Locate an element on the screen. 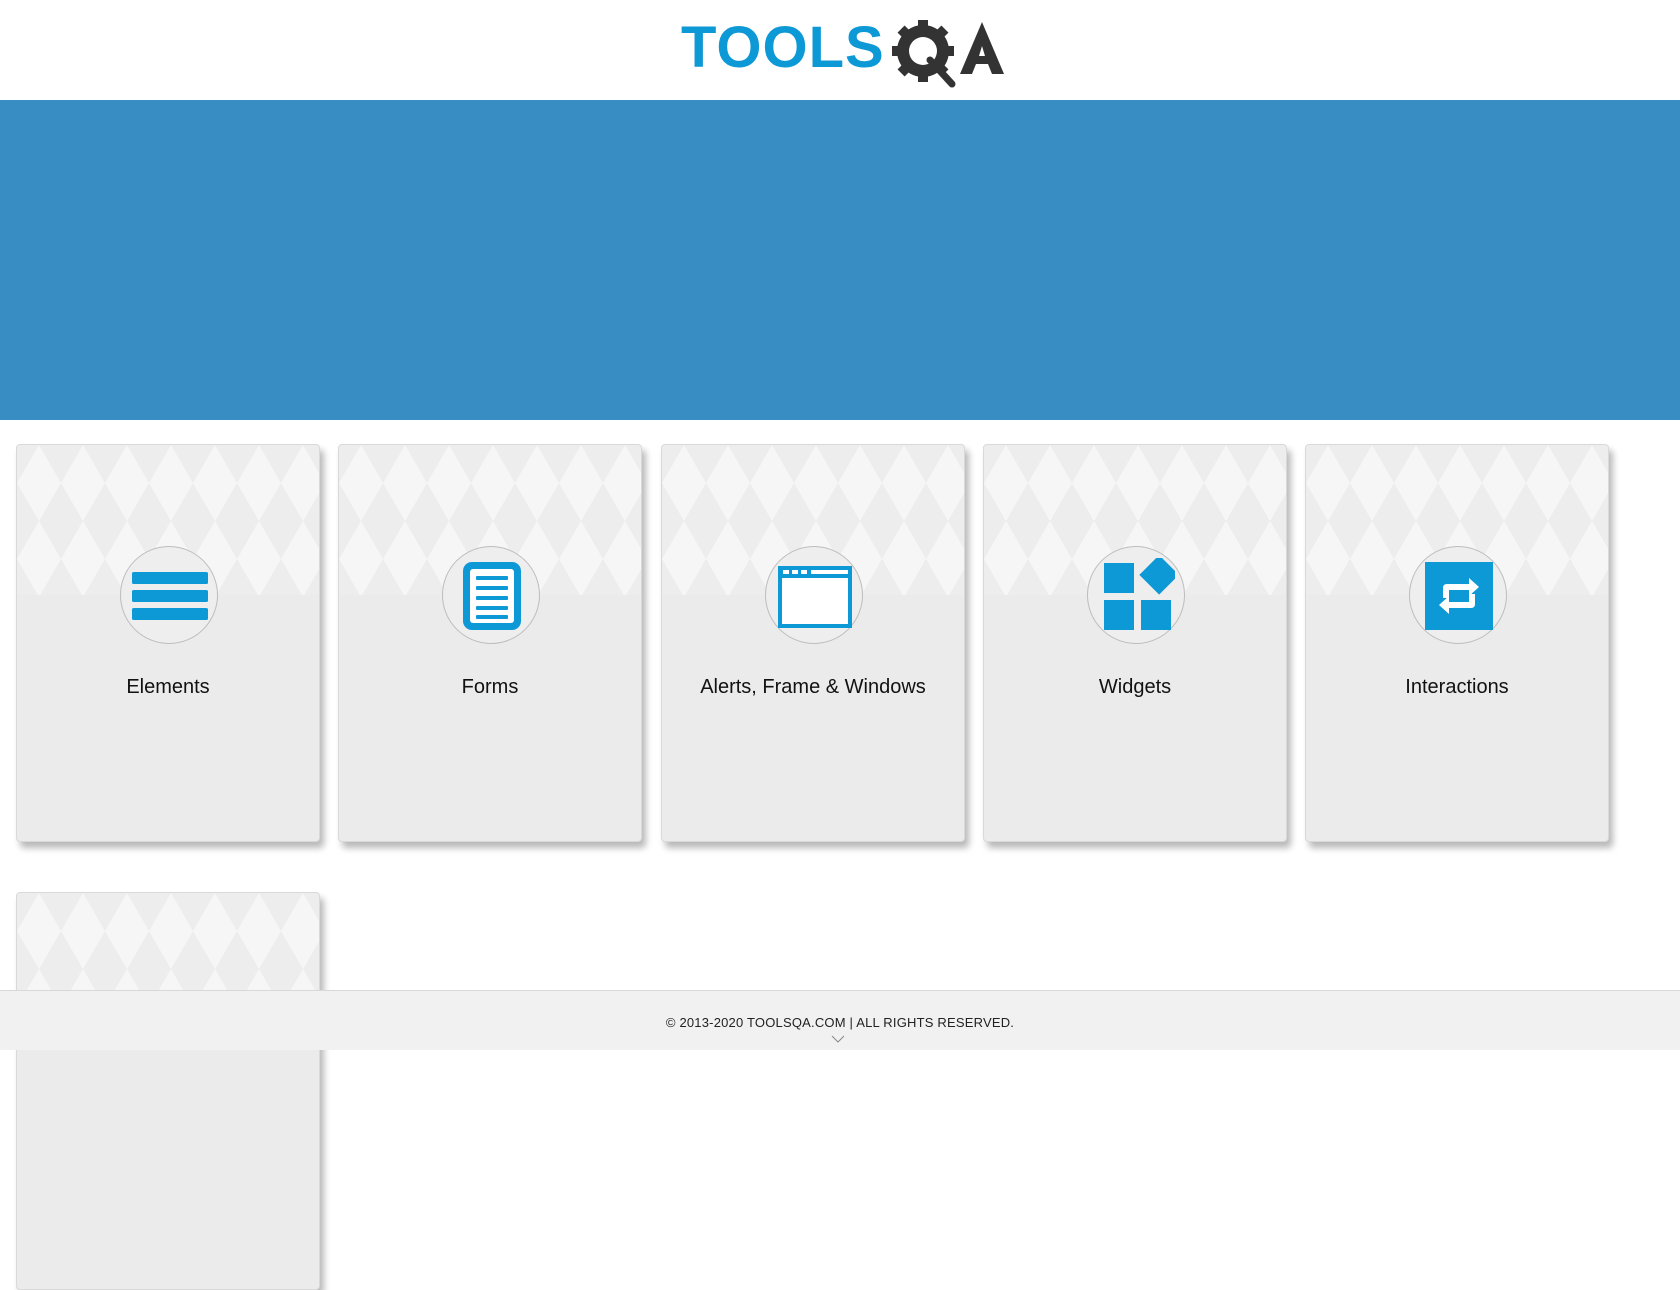  card-title: Widgets is located at coordinates (1135, 687).